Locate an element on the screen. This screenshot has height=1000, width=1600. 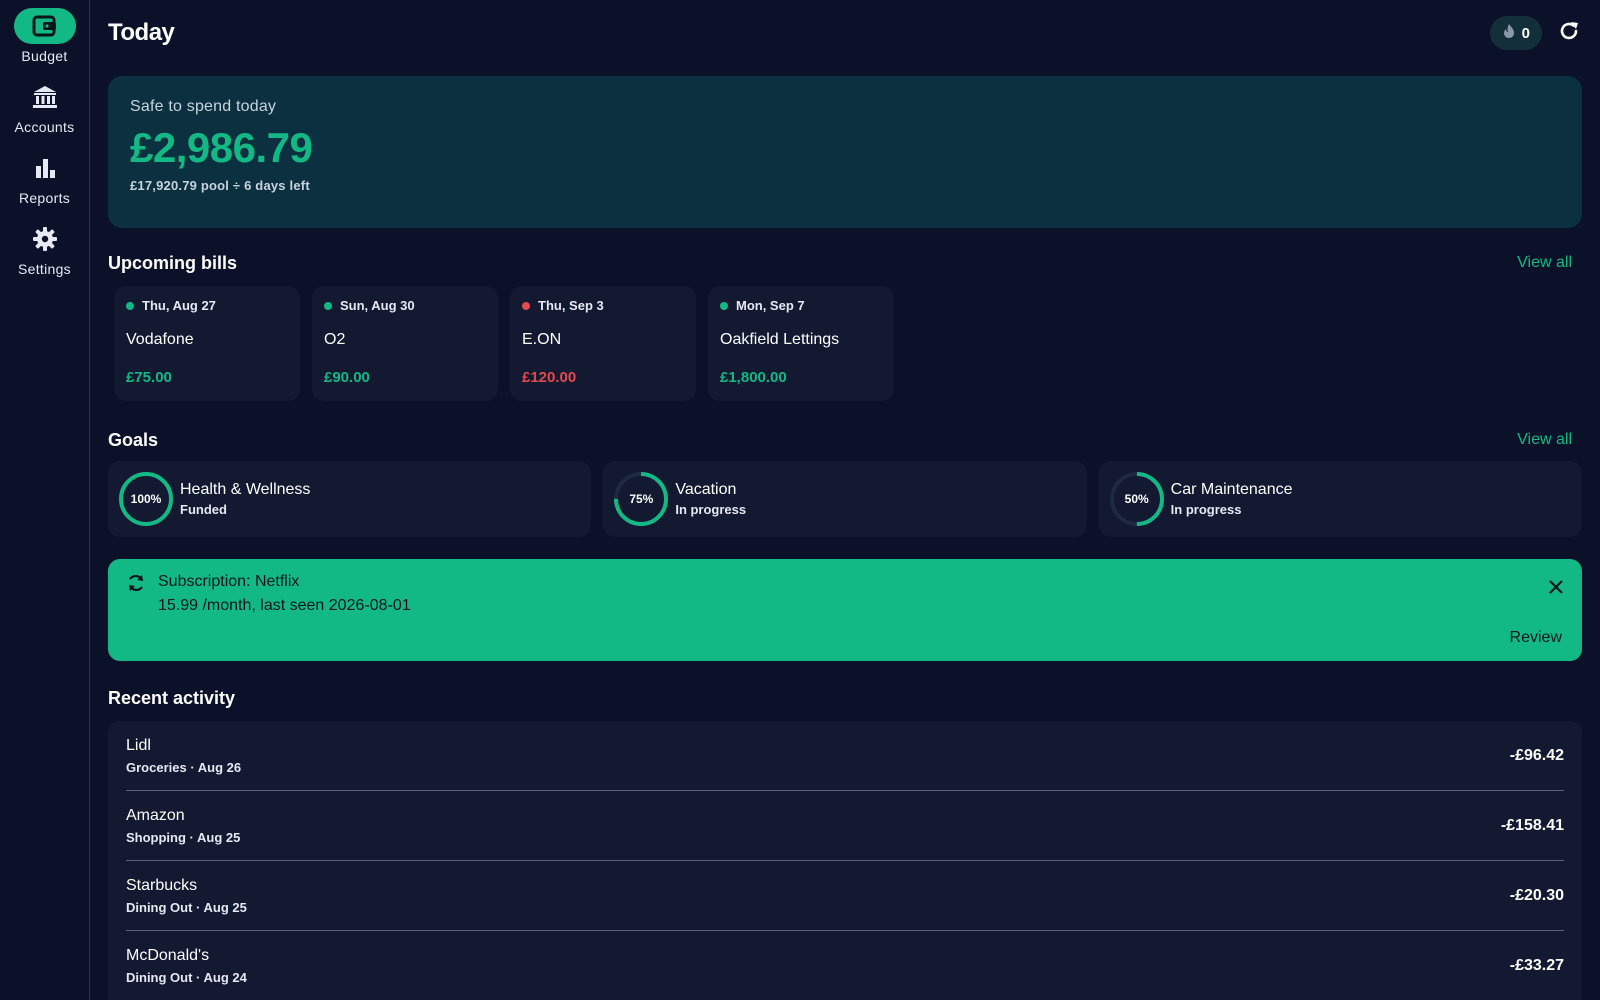
subscription-detail: 15.99 /month, last seen 2026-08-01 is located at coordinates (284, 605).